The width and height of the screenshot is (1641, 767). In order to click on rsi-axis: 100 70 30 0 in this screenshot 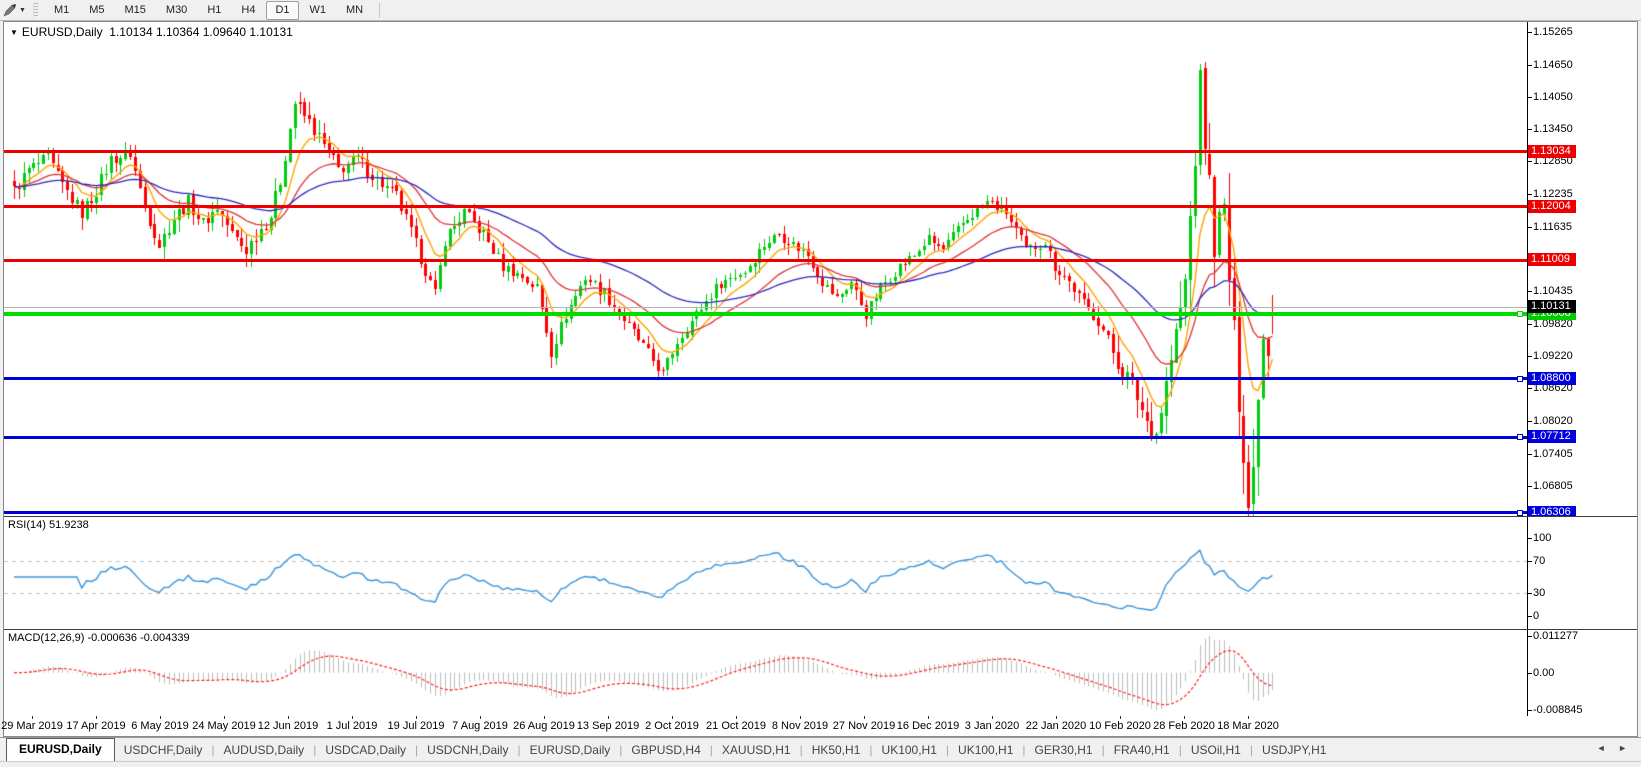, I will do `click(1582, 573)`.